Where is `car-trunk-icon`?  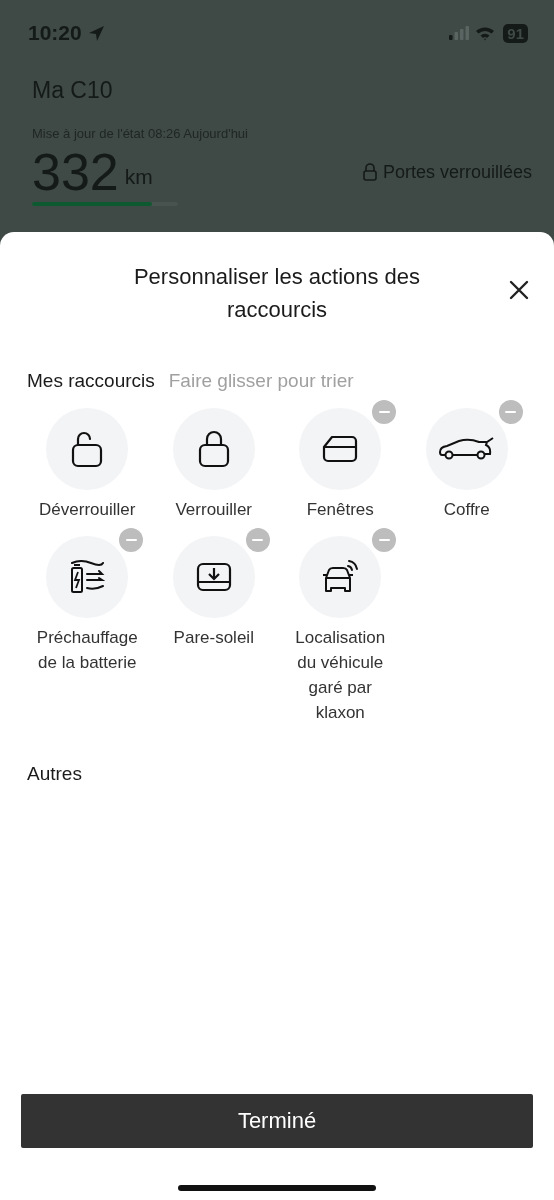 car-trunk-icon is located at coordinates (466, 449).